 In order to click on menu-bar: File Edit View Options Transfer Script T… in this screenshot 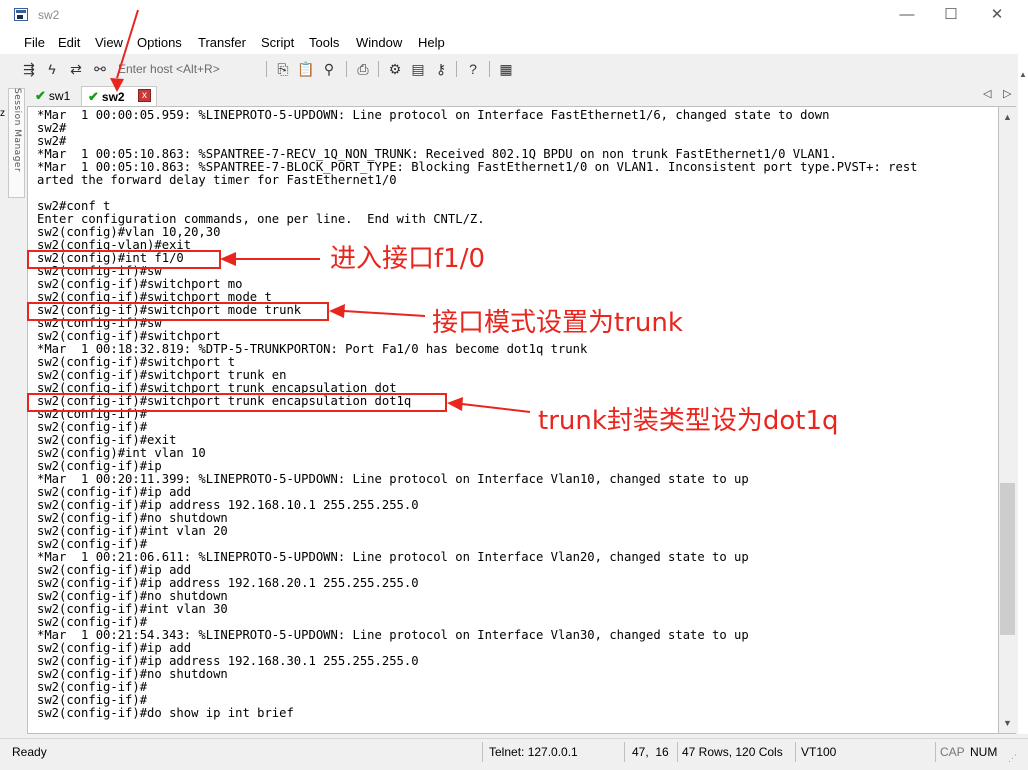, I will do `click(514, 43)`.